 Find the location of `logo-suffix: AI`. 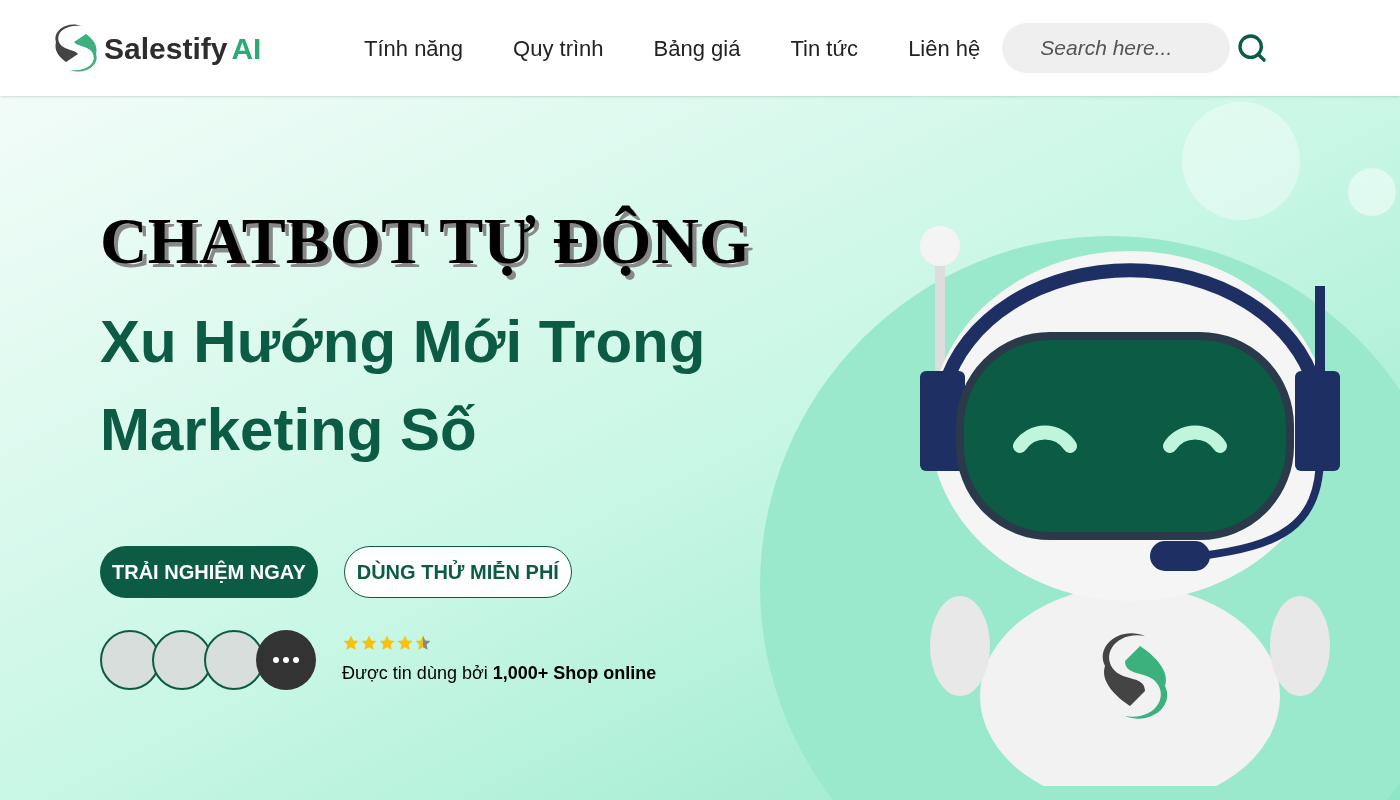

logo-suffix: AI is located at coordinates (246, 48).